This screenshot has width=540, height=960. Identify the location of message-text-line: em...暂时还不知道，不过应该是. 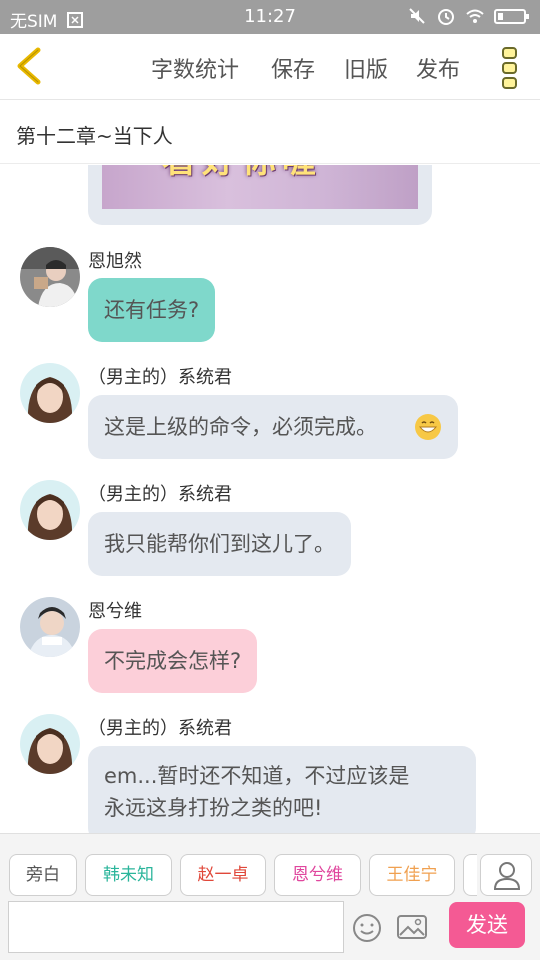
(257, 776).